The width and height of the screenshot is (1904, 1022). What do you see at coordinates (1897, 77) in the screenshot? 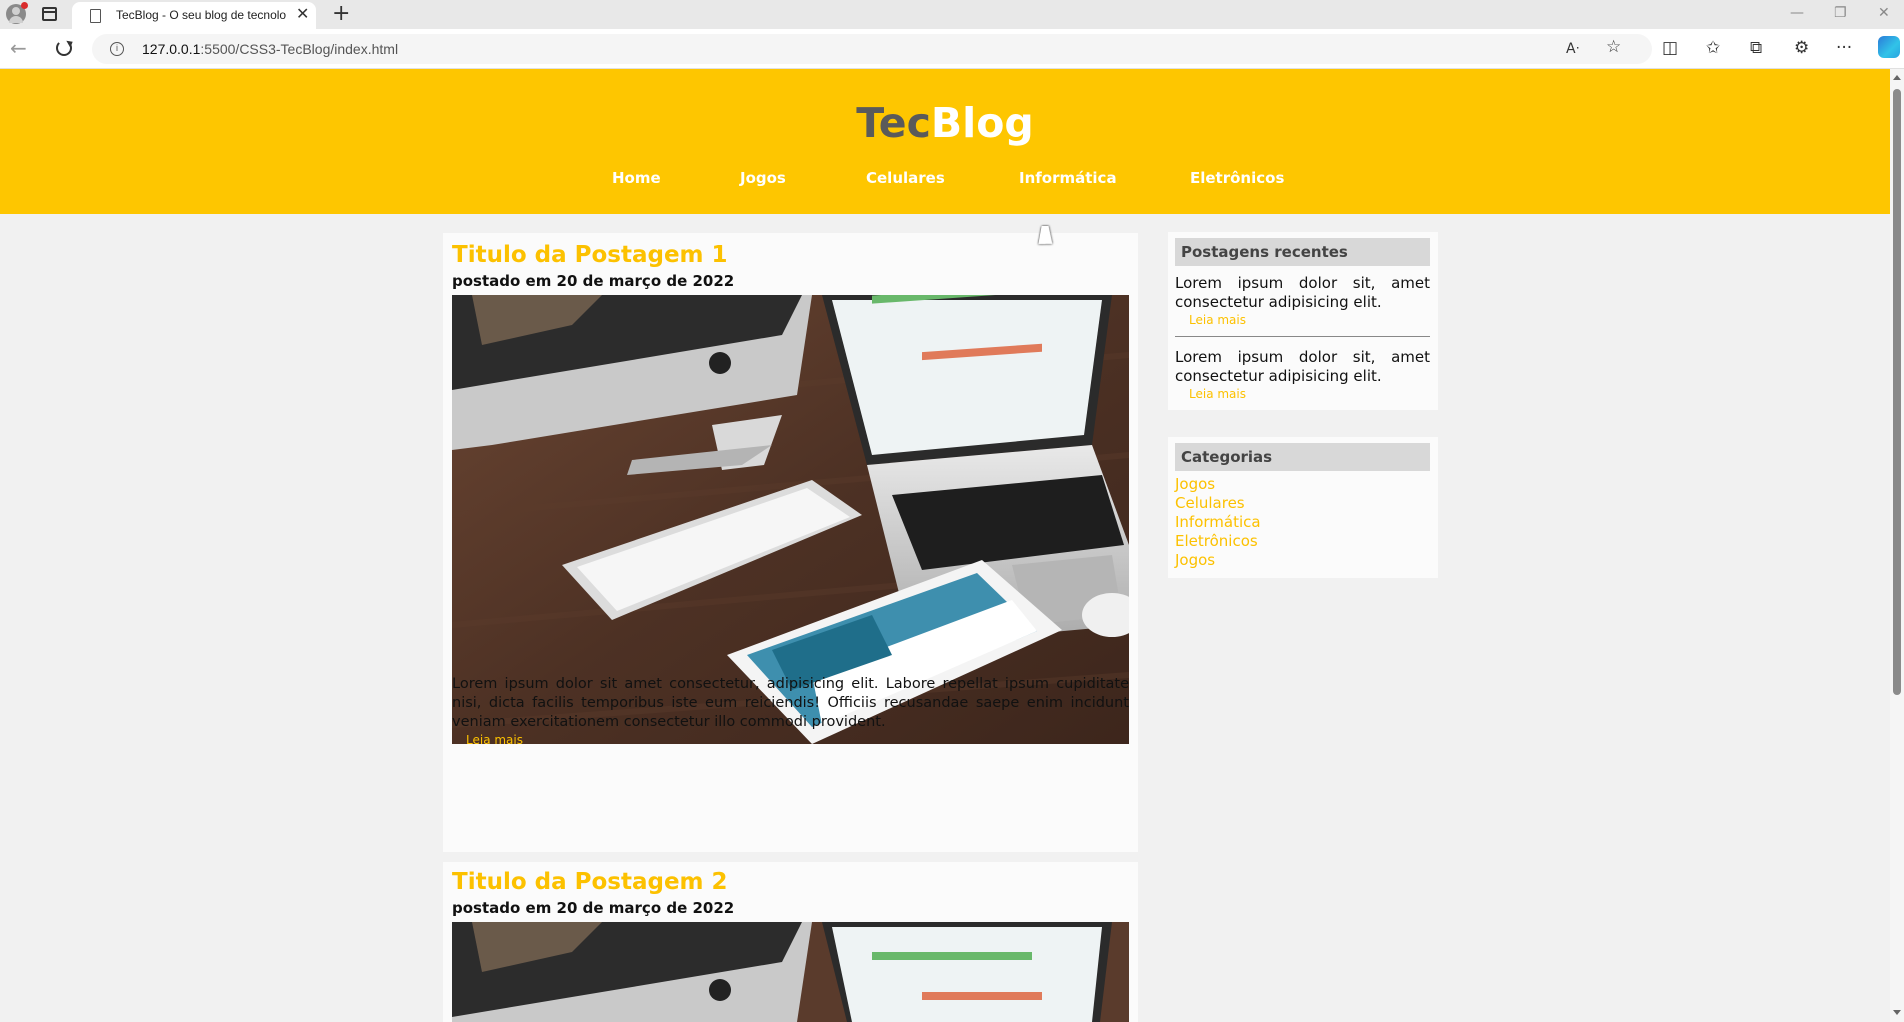
I see `scroll-up-icon` at bounding box center [1897, 77].